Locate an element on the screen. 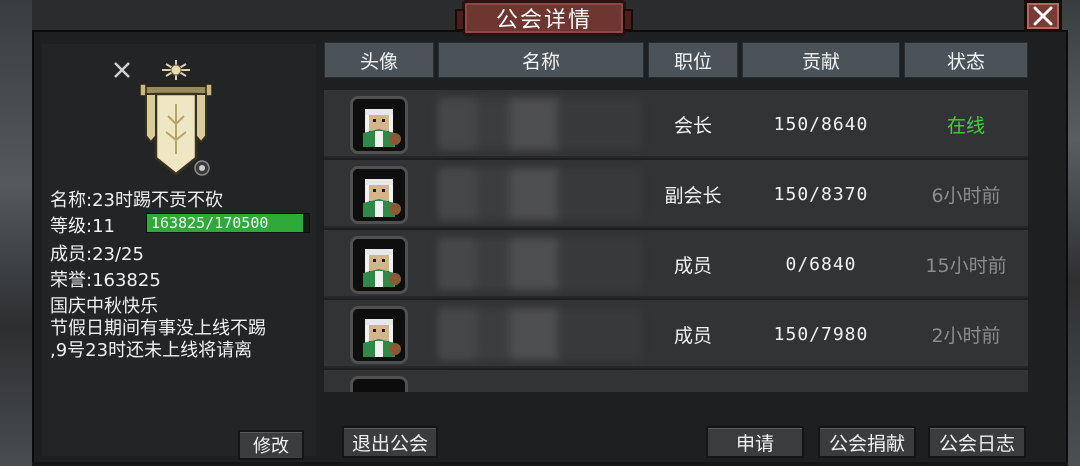 This screenshot has width=1080, height=466. guild-name-label: 名称: is located at coordinates (71, 200).